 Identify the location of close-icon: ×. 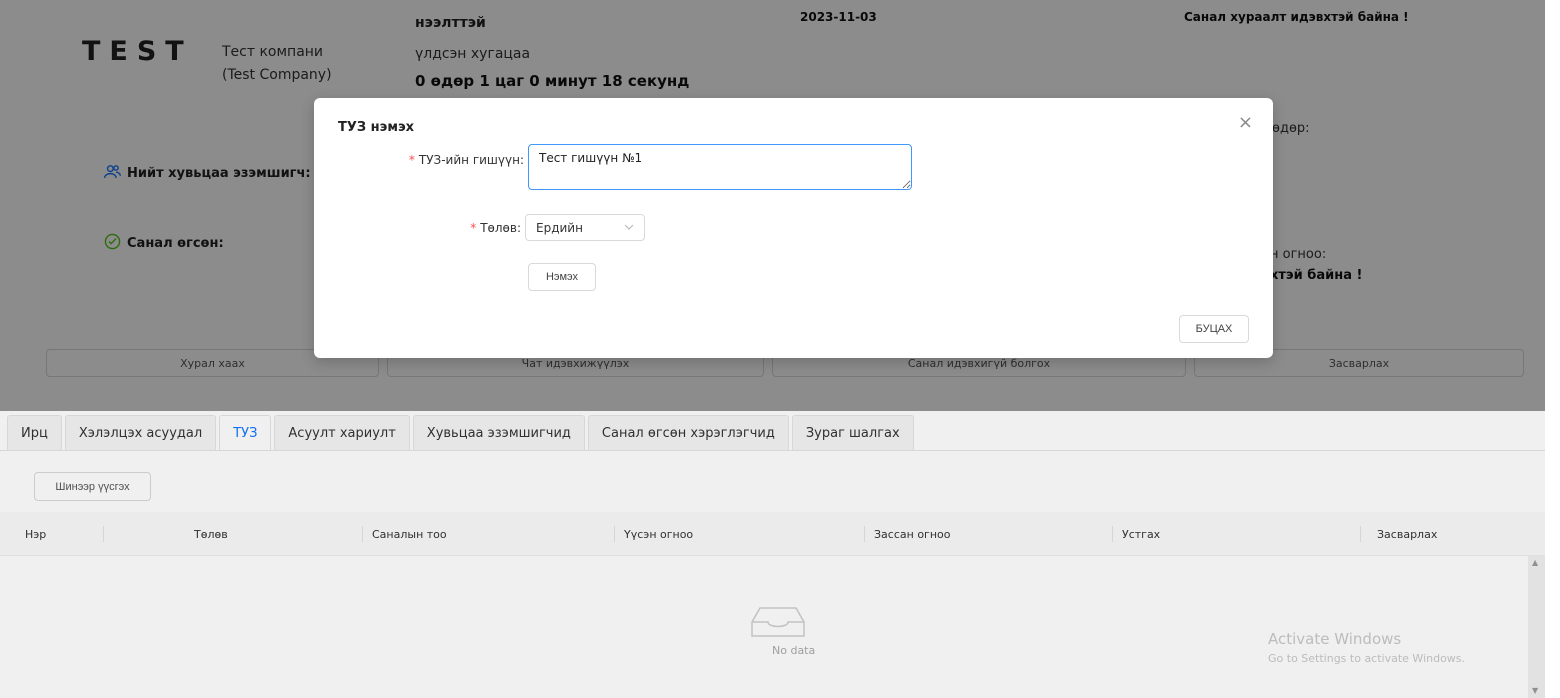
(1245, 122).